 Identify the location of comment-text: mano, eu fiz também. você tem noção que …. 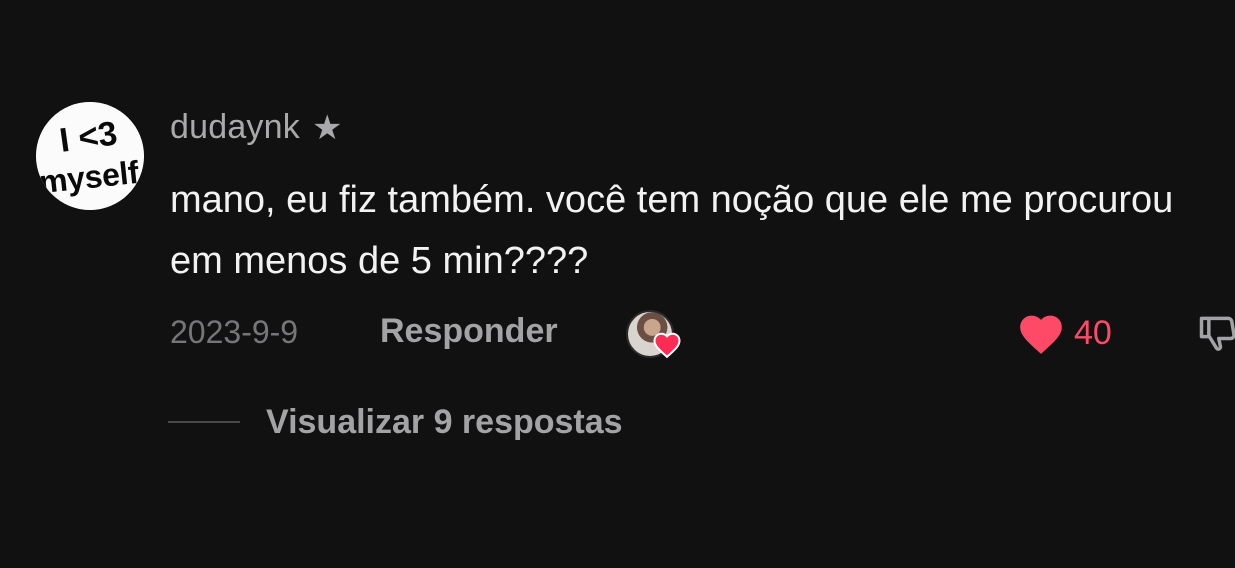
(672, 230).